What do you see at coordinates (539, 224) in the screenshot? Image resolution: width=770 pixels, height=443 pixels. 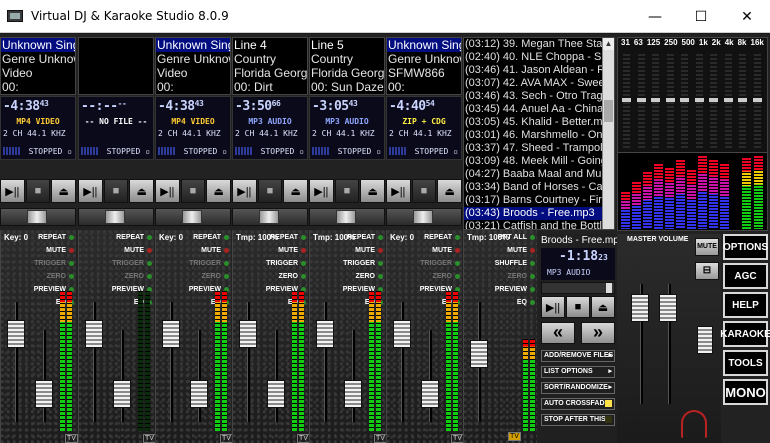 I see `playlist-item: (03:21) Catfish and the Bottlemen` at bounding box center [539, 224].